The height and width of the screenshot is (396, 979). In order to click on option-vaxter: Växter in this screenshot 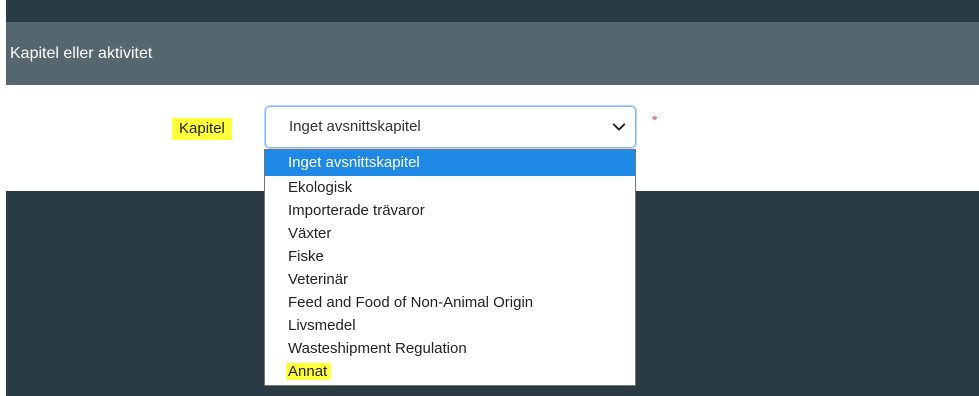, I will do `click(450, 233)`.